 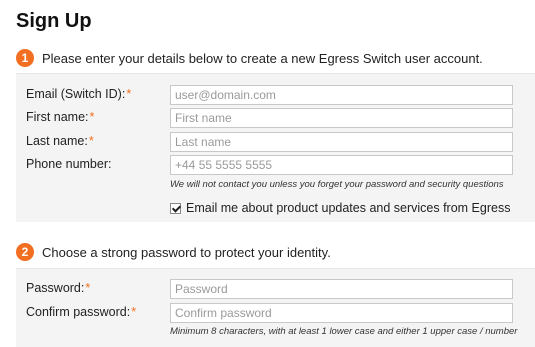 I want to click on password-row: Password:*, so click(x=269, y=289).